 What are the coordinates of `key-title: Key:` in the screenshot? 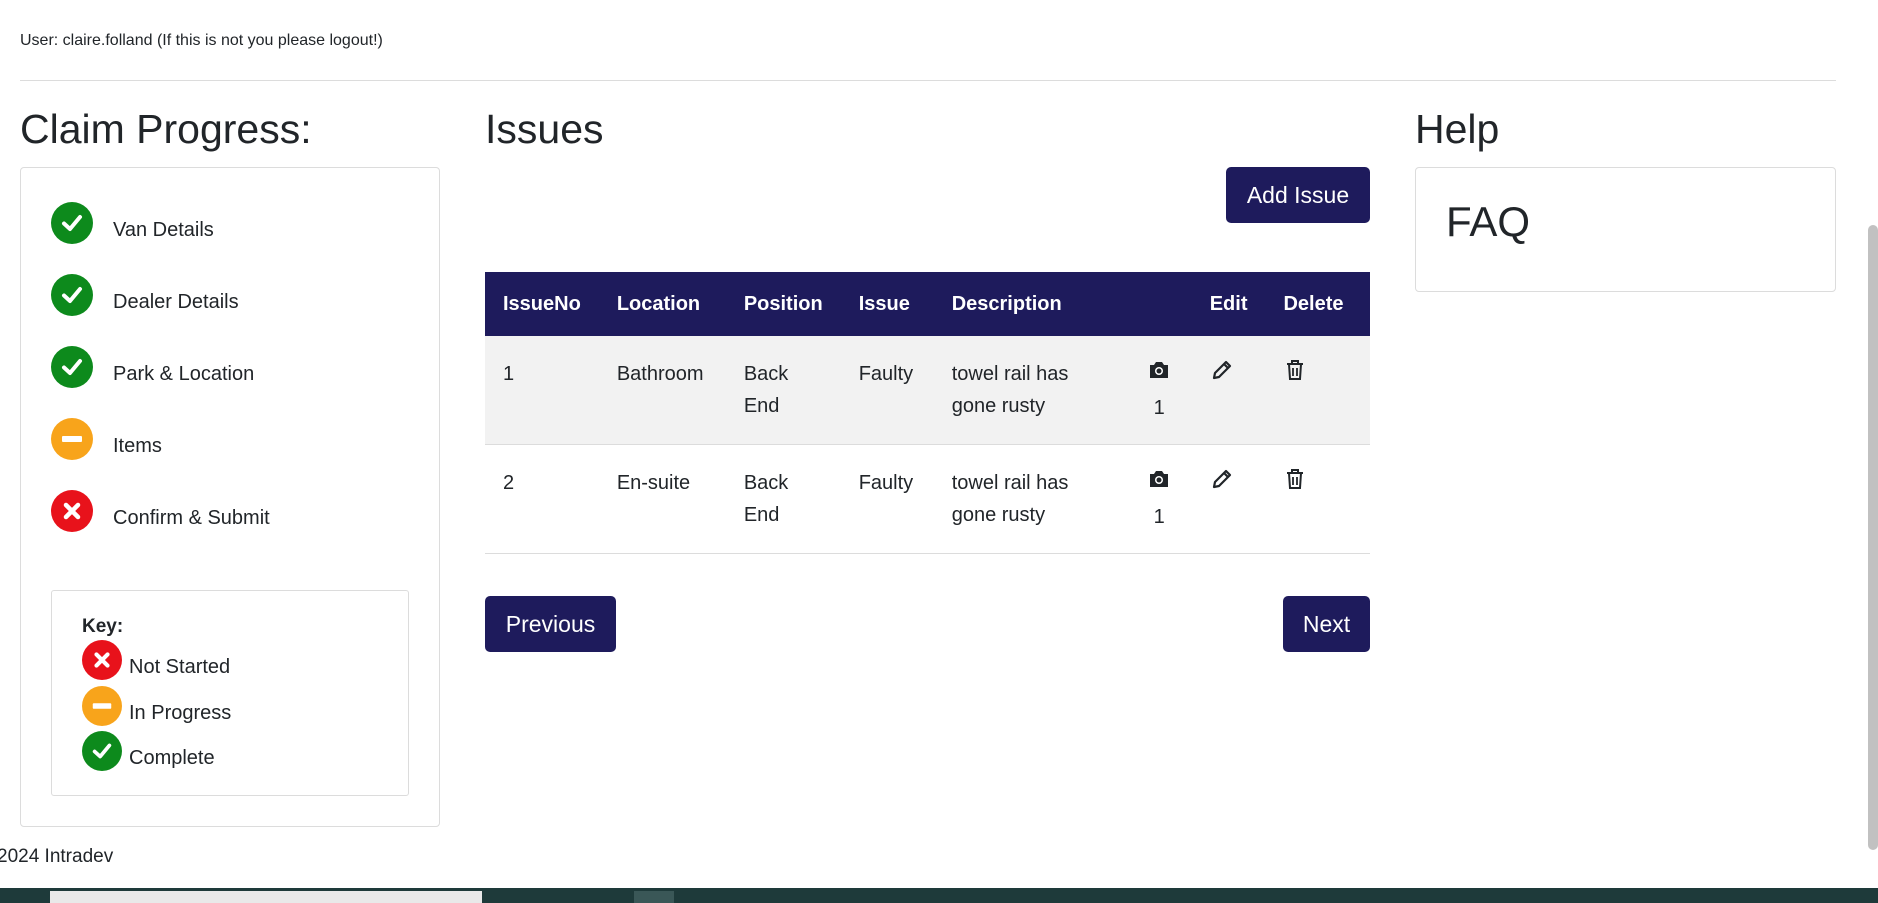 It's located at (103, 626).